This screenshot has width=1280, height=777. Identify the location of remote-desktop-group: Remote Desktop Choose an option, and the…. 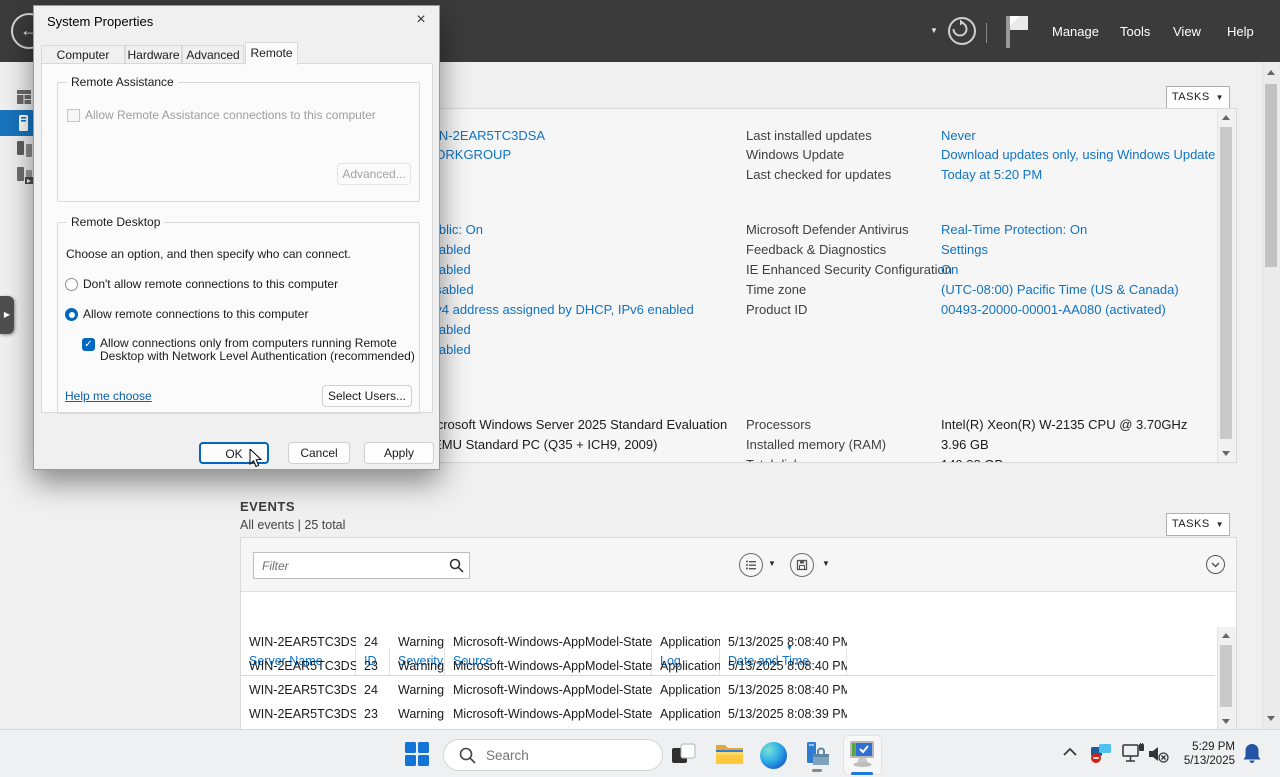
(238, 314).